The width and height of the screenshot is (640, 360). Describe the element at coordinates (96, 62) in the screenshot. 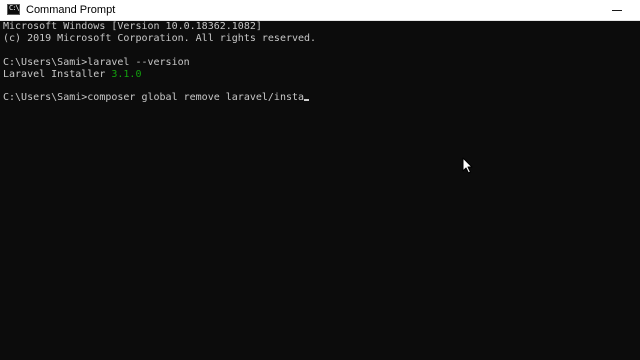

I see `console-line: C:\Users\Sami>laravel --version` at that location.